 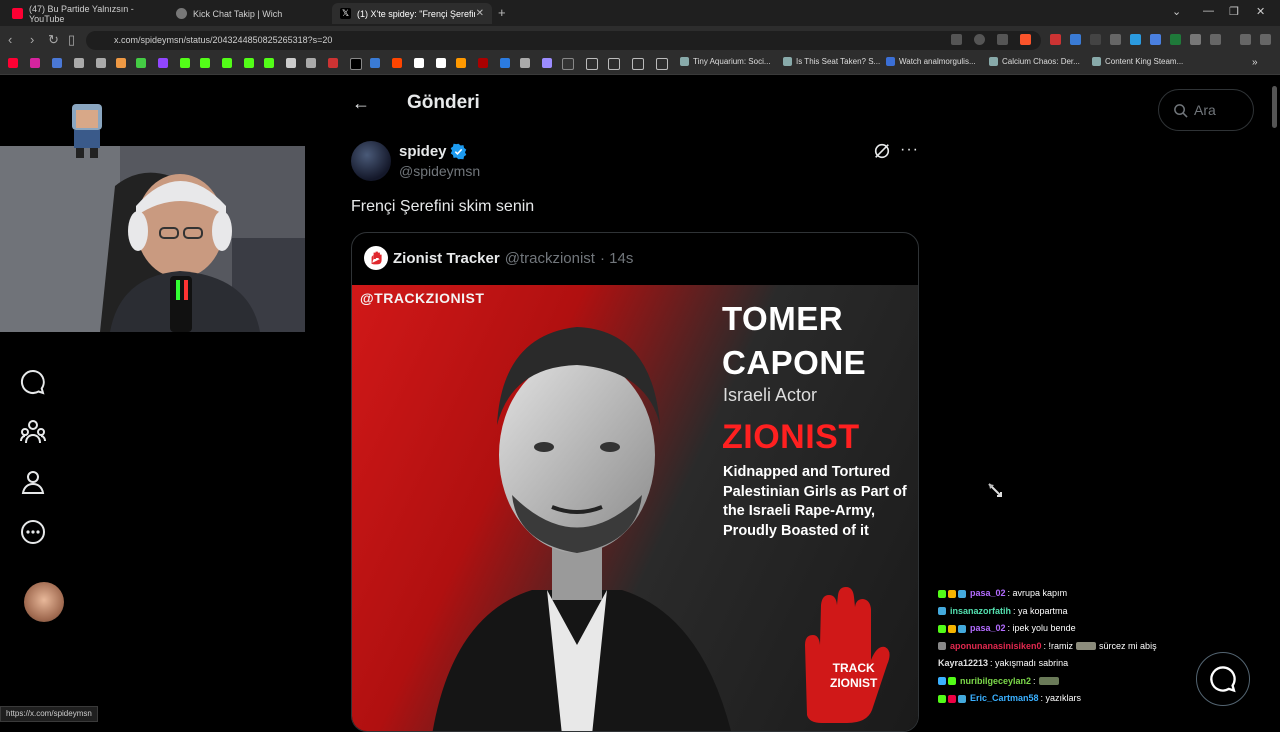 I want to click on maximize-icon: ❐, so click(x=1234, y=11).